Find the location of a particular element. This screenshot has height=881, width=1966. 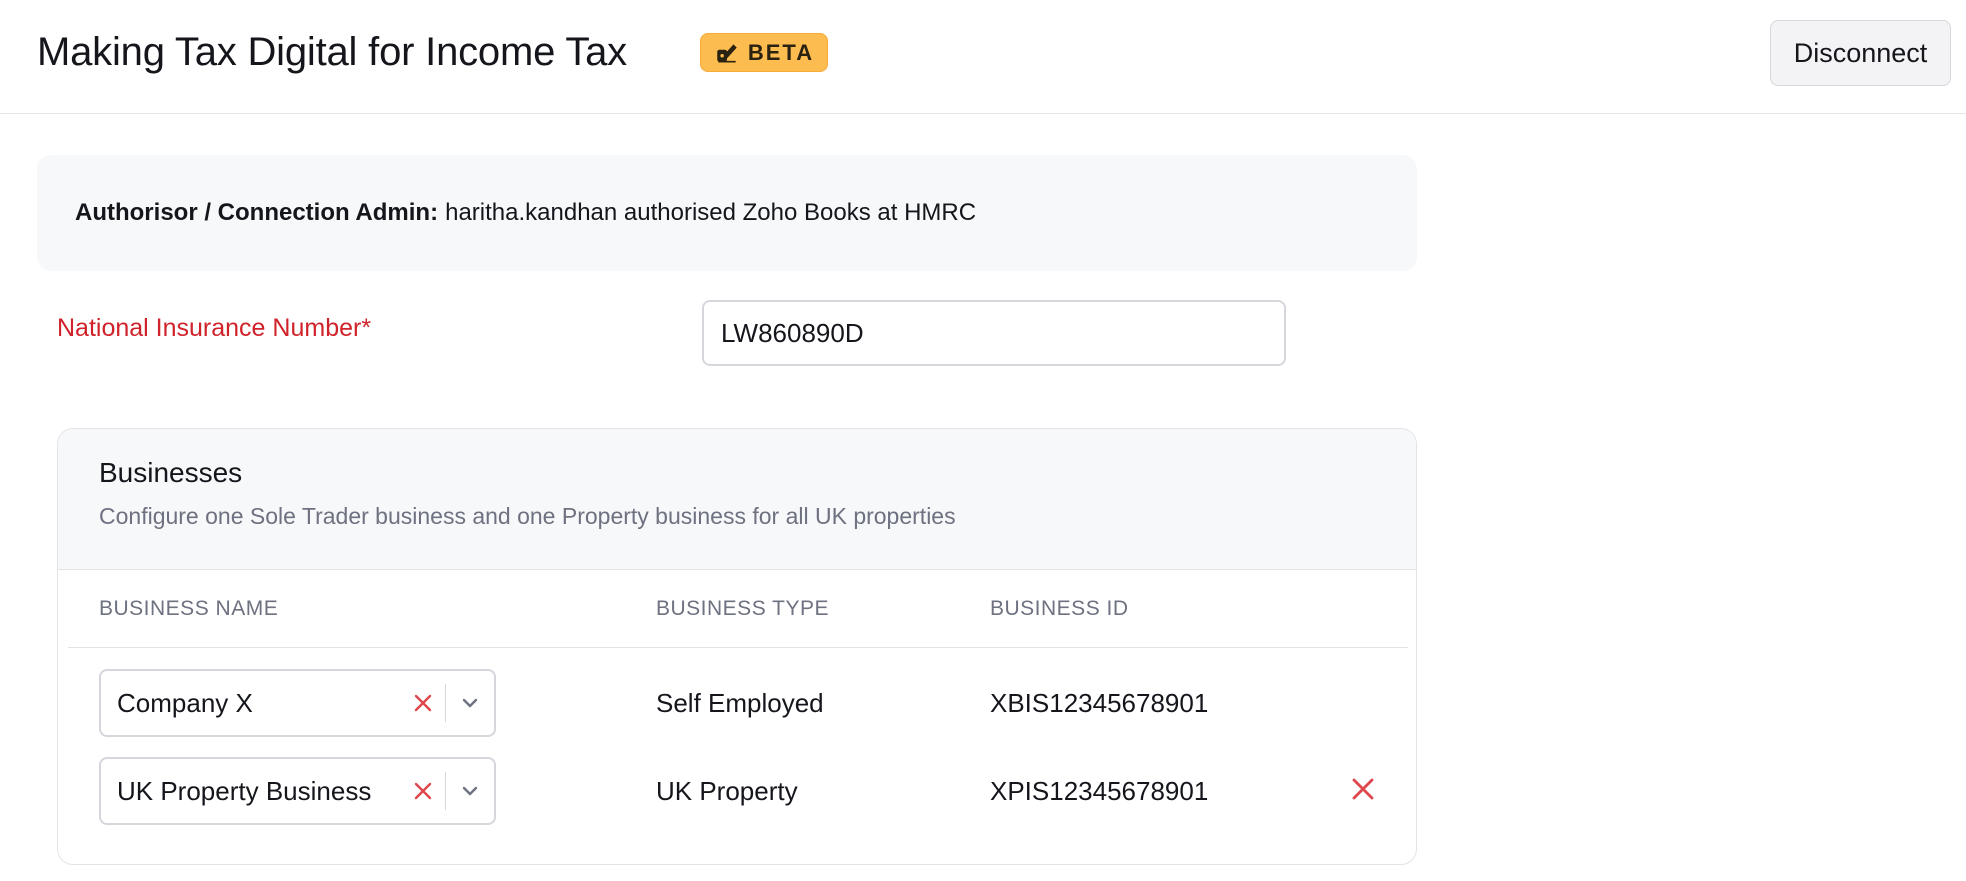

business-name-select: UK Property Business is located at coordinates (297, 791).